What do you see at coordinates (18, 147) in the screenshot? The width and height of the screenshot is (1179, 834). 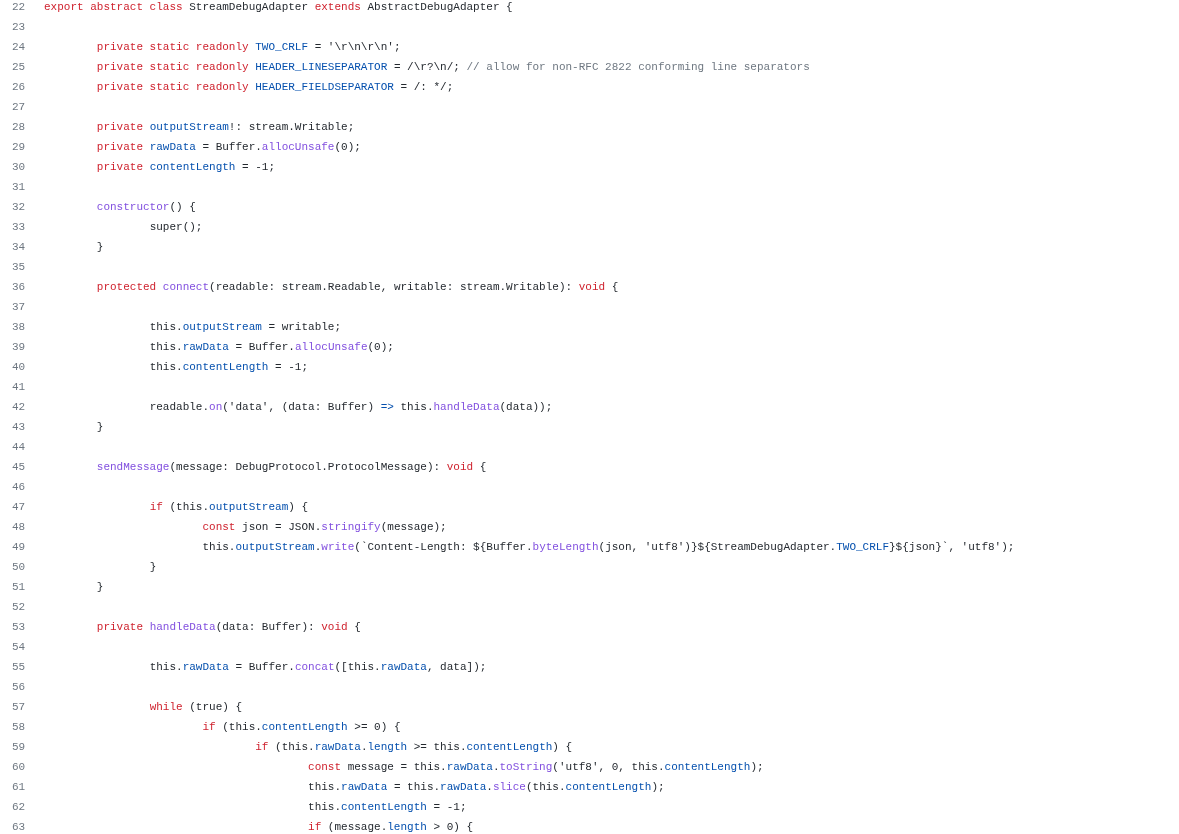 I see `line-number: 29` at bounding box center [18, 147].